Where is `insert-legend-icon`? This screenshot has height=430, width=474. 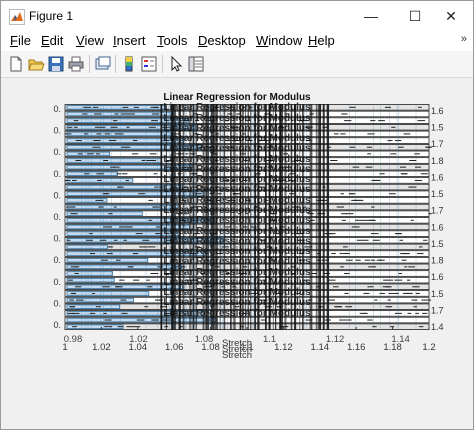
insert-legend-icon is located at coordinates (149, 64).